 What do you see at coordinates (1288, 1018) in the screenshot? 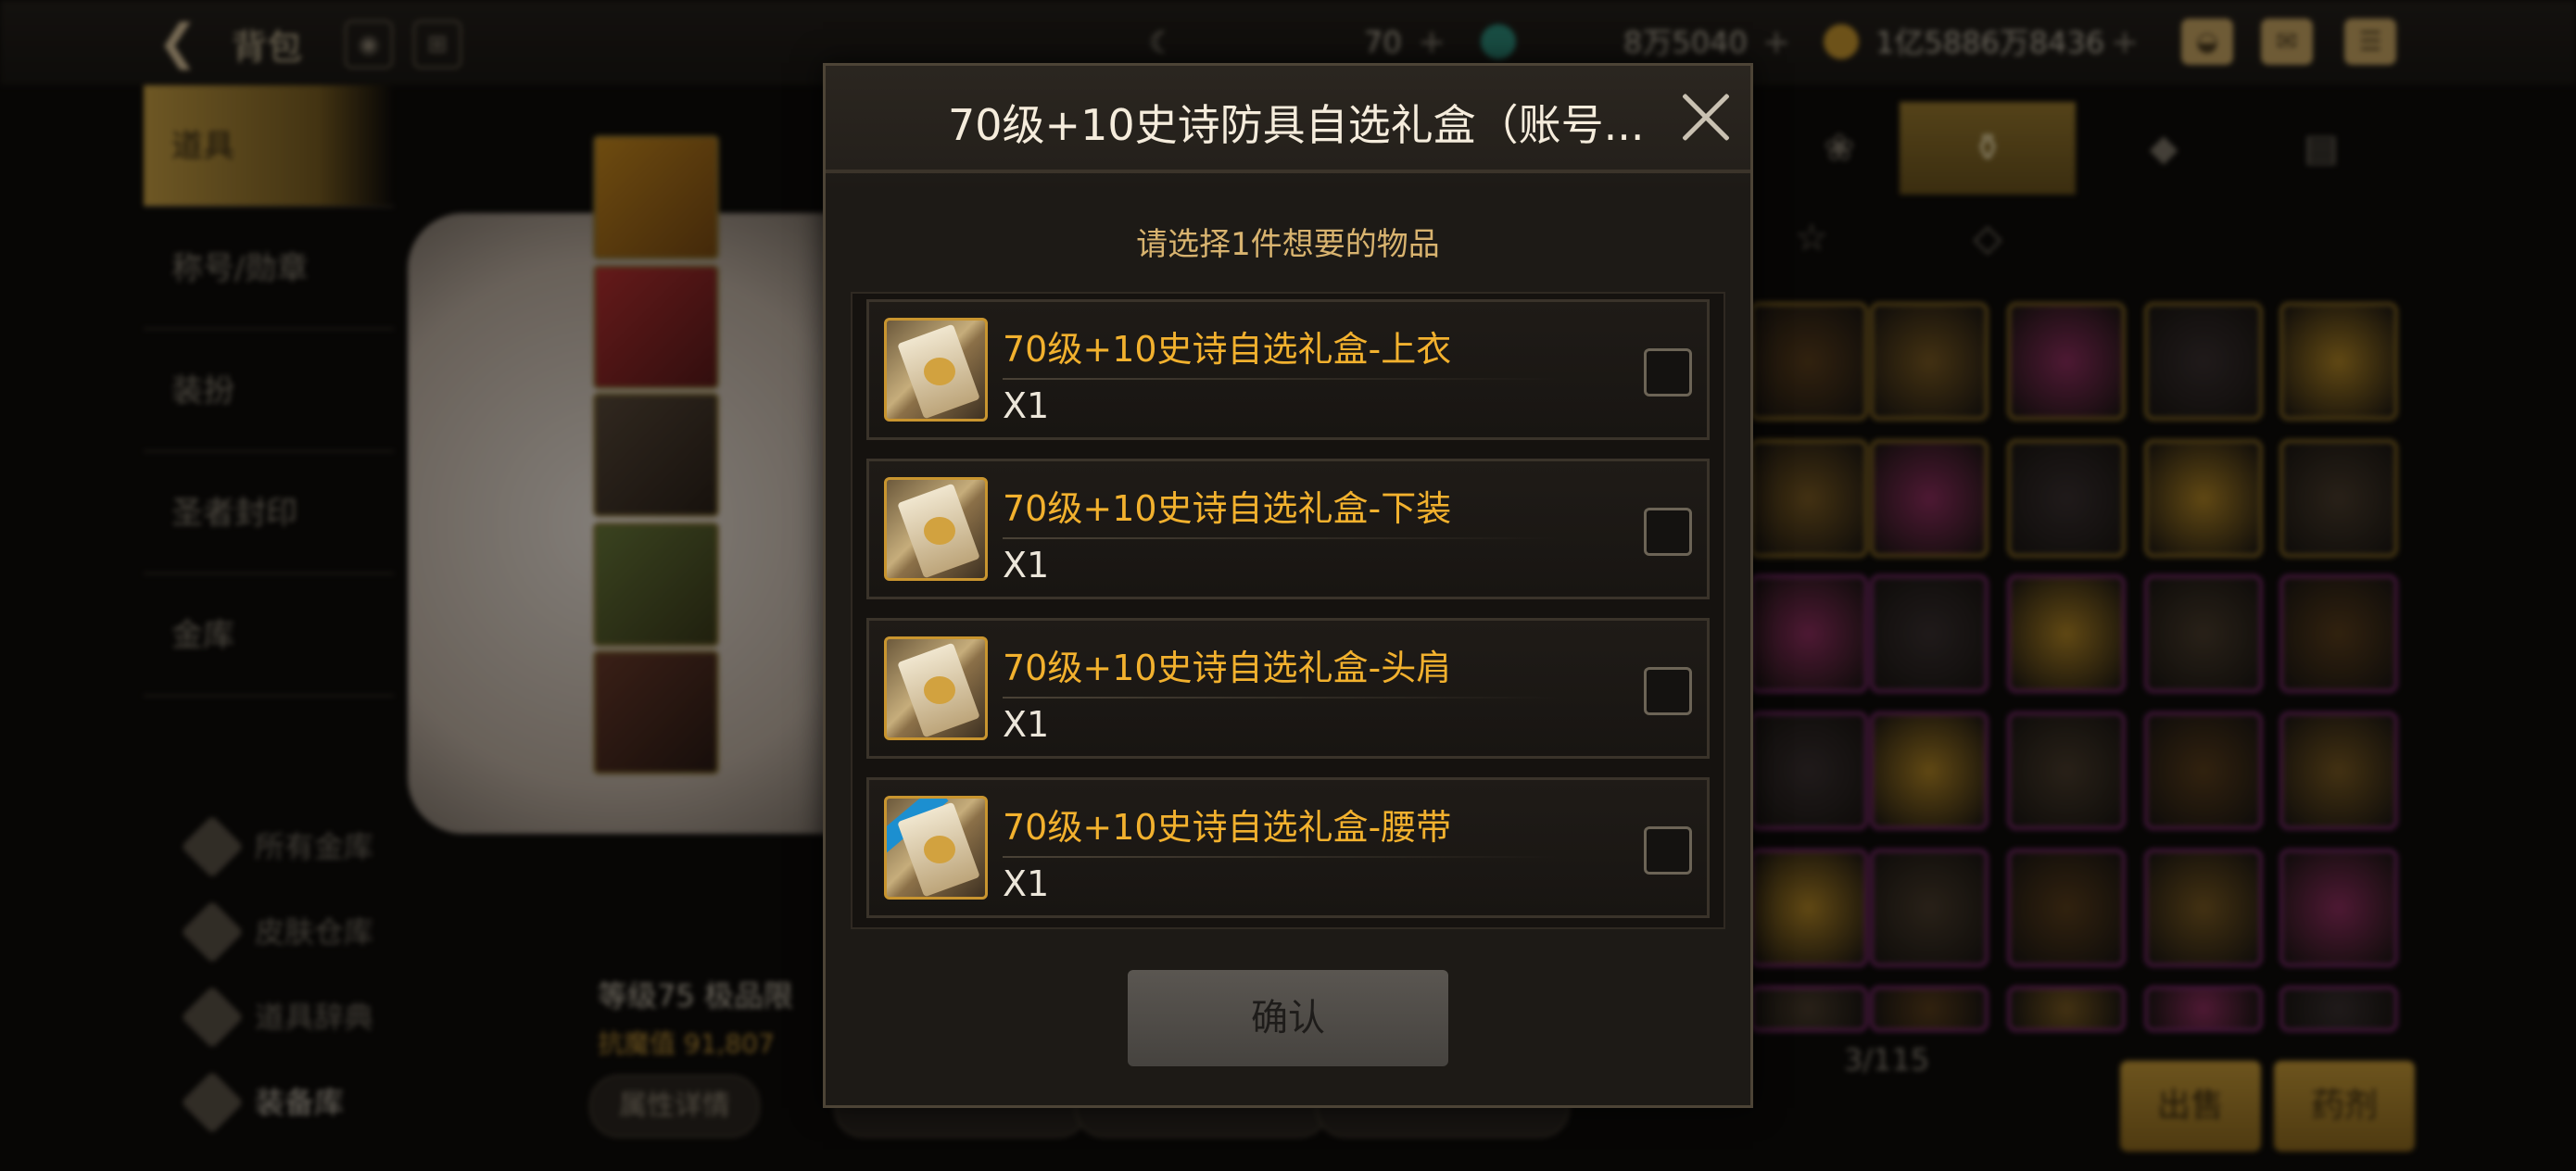
I see `confirm-button: 确认` at bounding box center [1288, 1018].